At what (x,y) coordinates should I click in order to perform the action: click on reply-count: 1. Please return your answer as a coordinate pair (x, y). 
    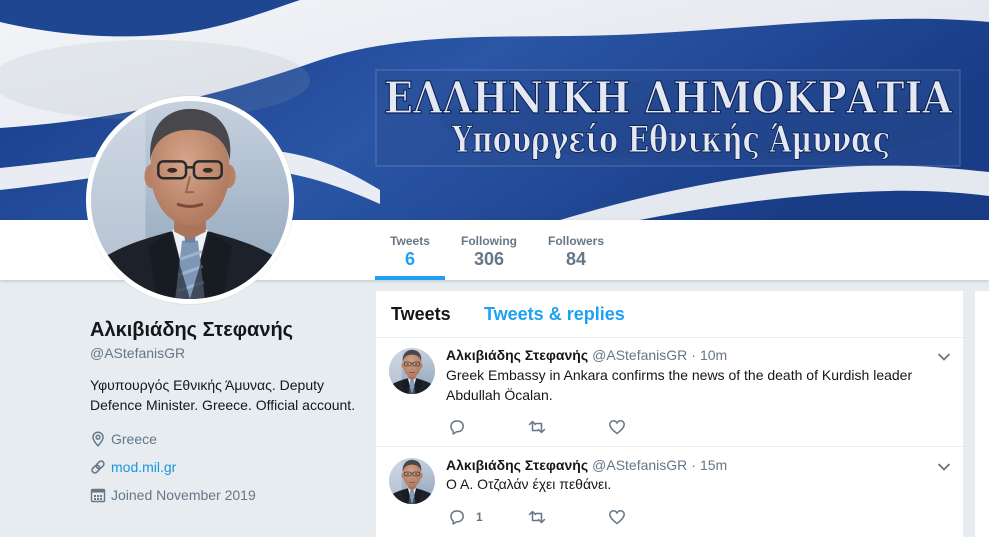
    Looking at the image, I should click on (479, 517).